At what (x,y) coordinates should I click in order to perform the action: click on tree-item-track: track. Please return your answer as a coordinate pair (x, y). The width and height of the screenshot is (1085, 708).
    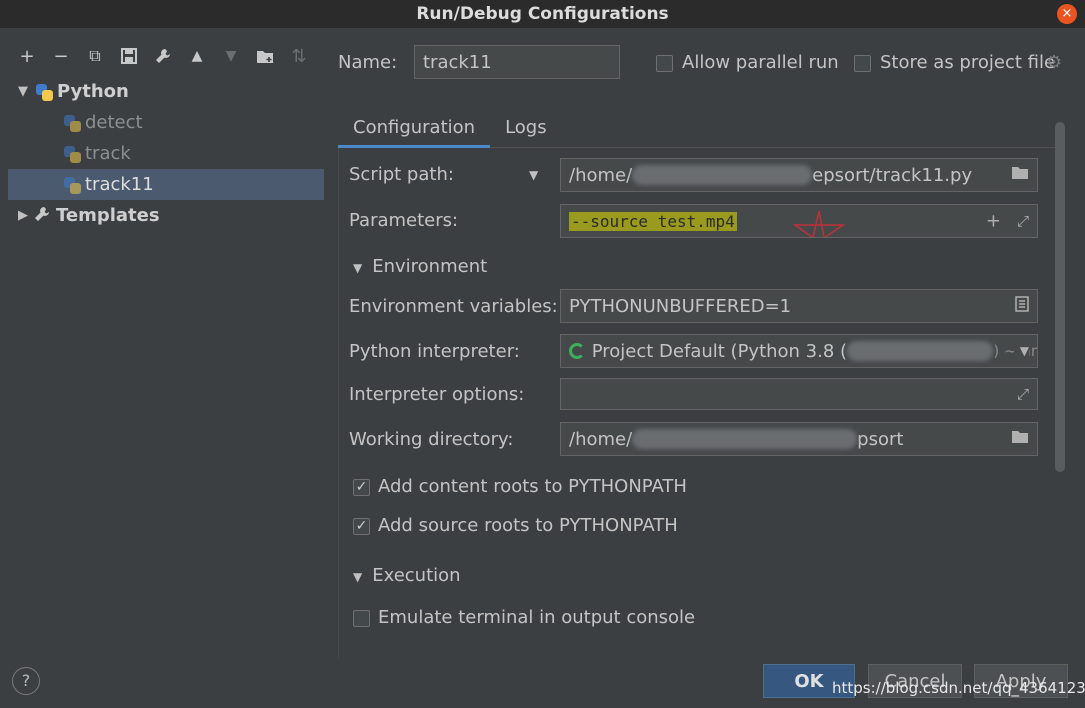
    Looking at the image, I should click on (167, 153).